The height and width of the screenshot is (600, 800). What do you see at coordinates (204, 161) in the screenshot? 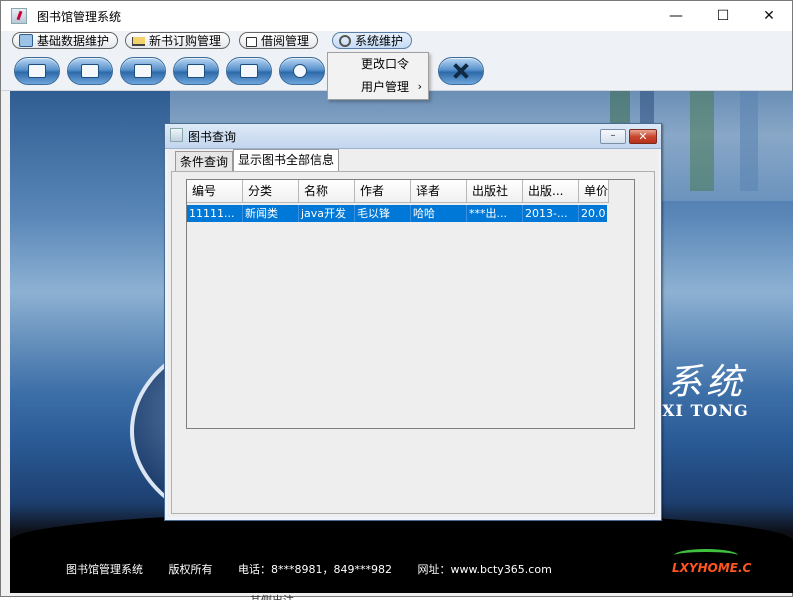
I see `tab-condition-query: 条件查询` at bounding box center [204, 161].